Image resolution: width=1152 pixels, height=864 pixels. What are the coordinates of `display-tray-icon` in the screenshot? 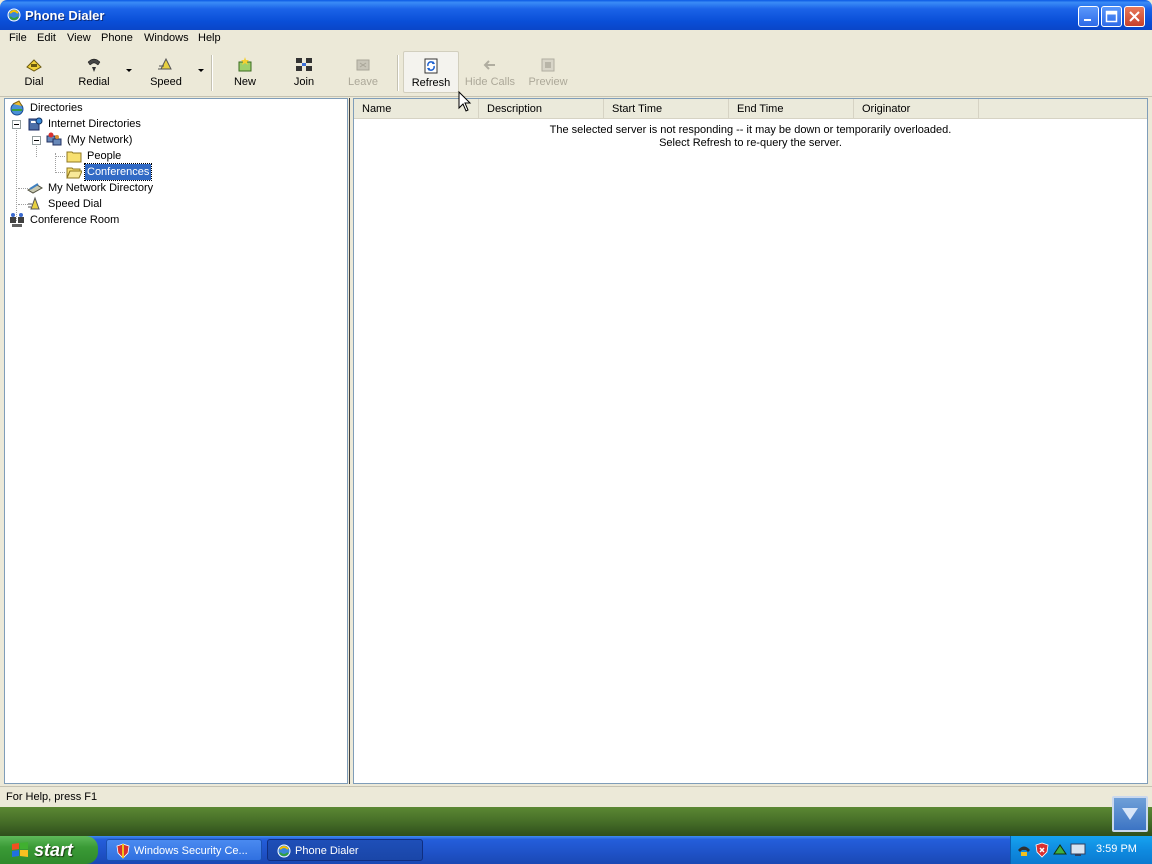 It's located at (1078, 850).